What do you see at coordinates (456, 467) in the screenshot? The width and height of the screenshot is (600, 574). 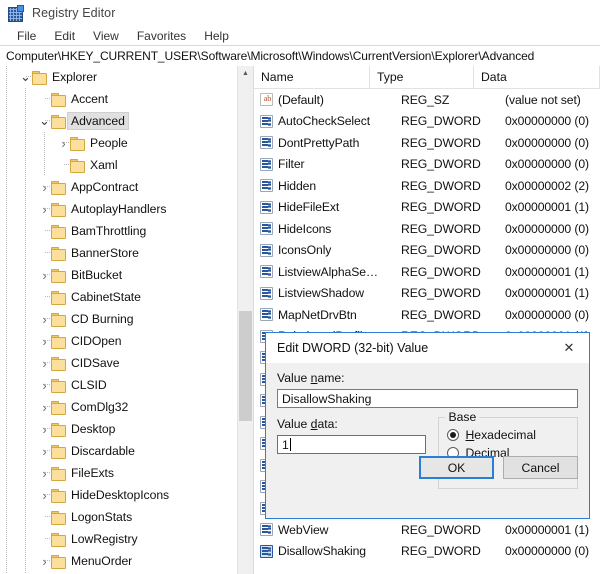 I see `ok-button: OK` at bounding box center [456, 467].